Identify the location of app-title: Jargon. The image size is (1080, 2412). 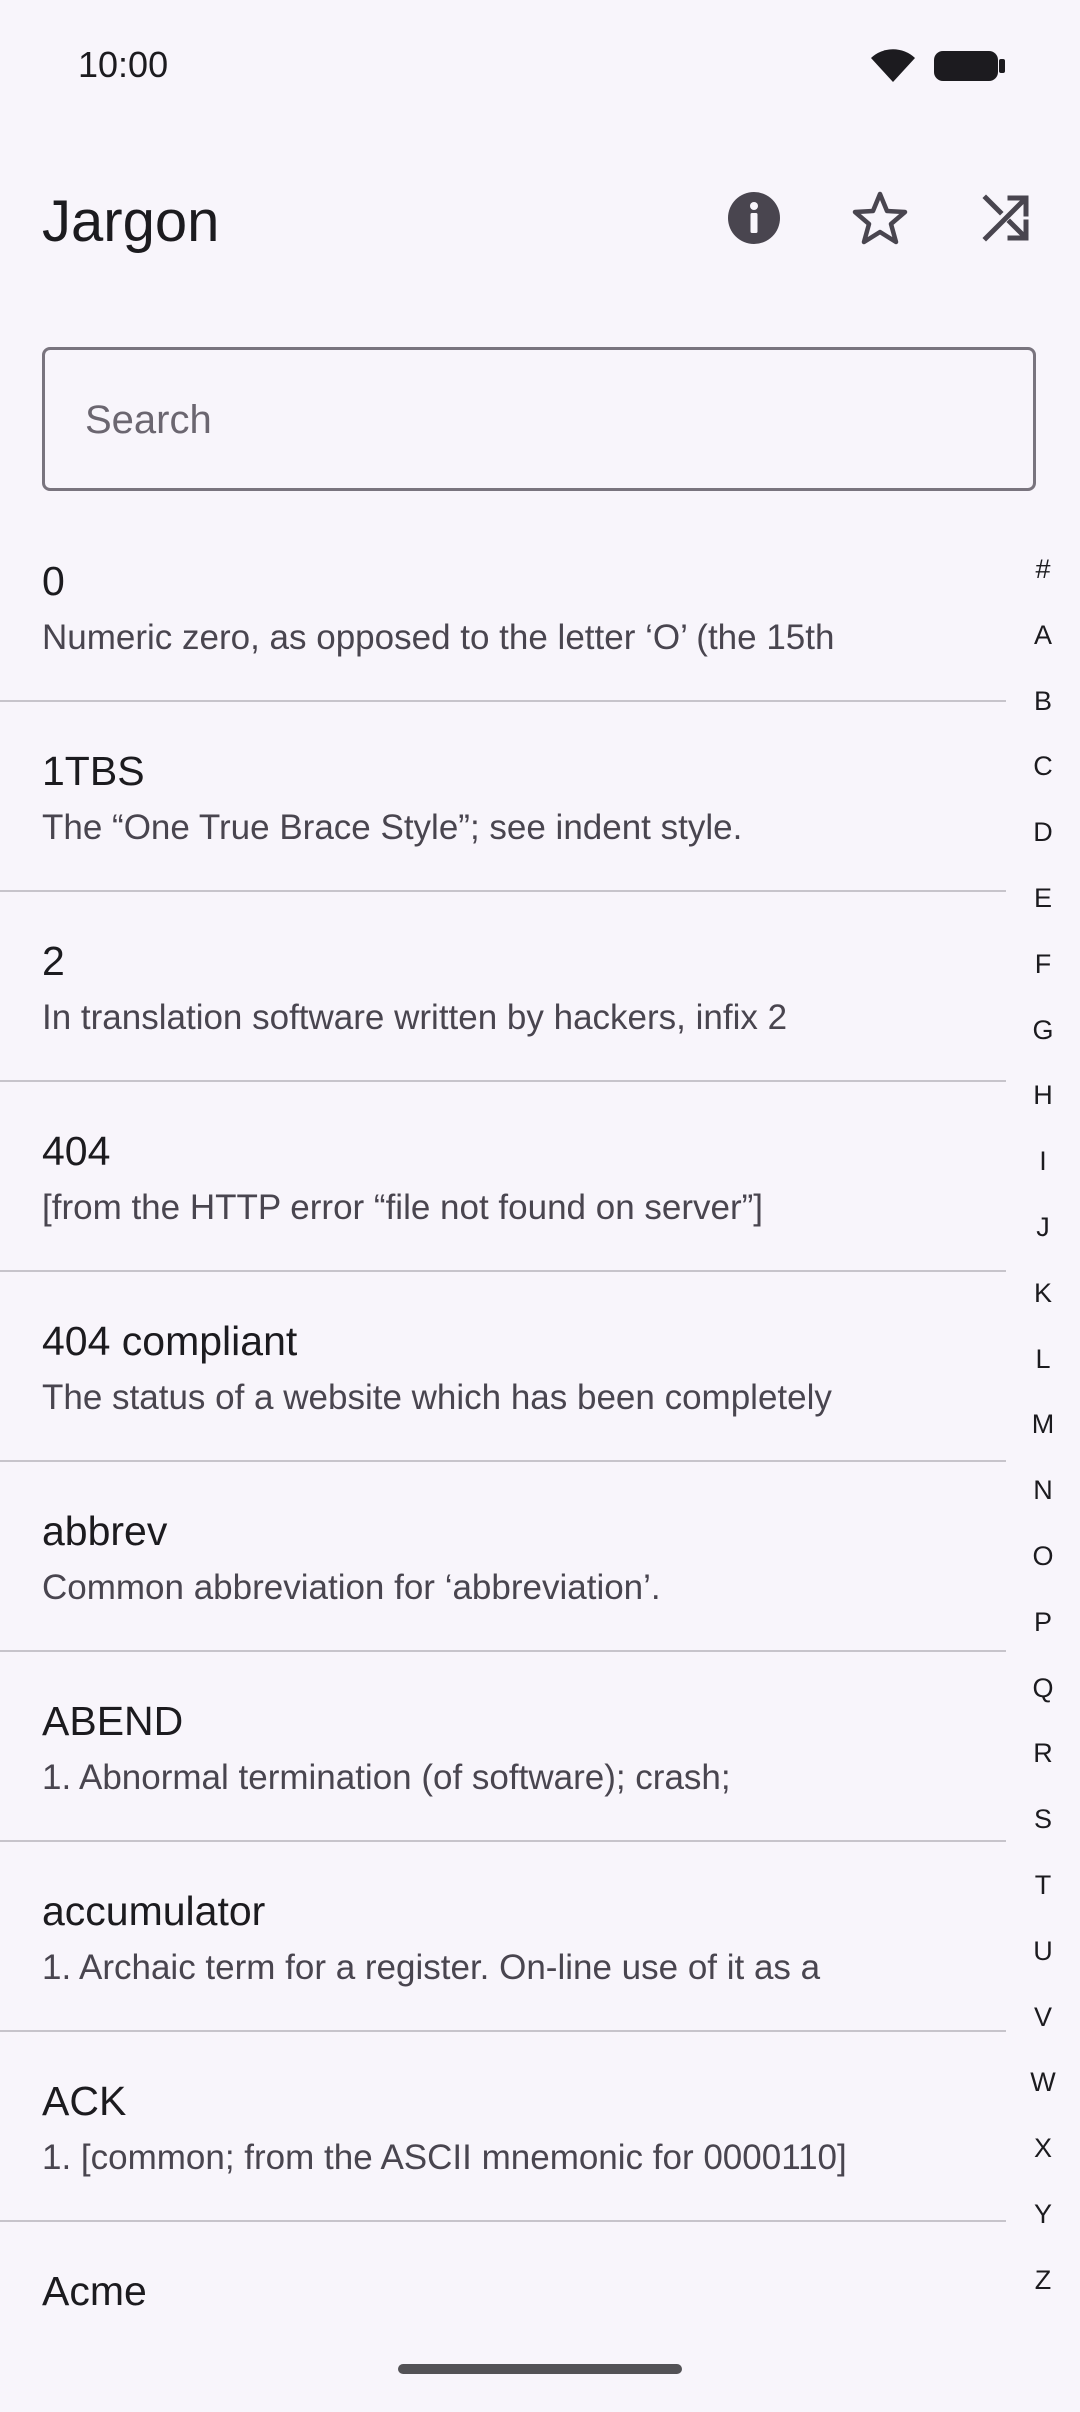
(131, 221).